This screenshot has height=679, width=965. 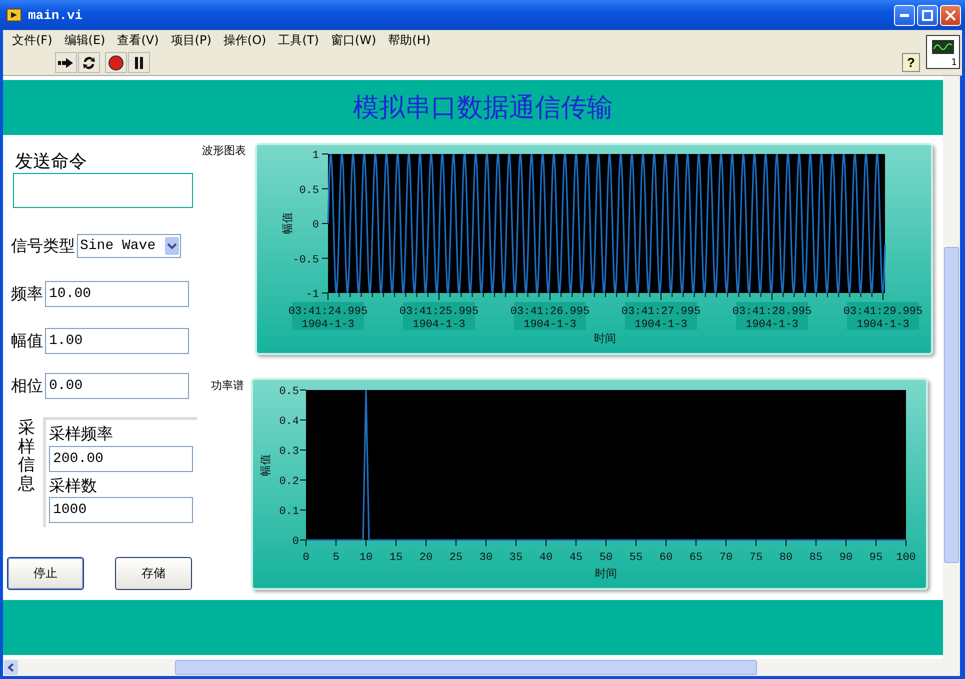 I want to click on x-tick-label: 85, so click(x=816, y=558).